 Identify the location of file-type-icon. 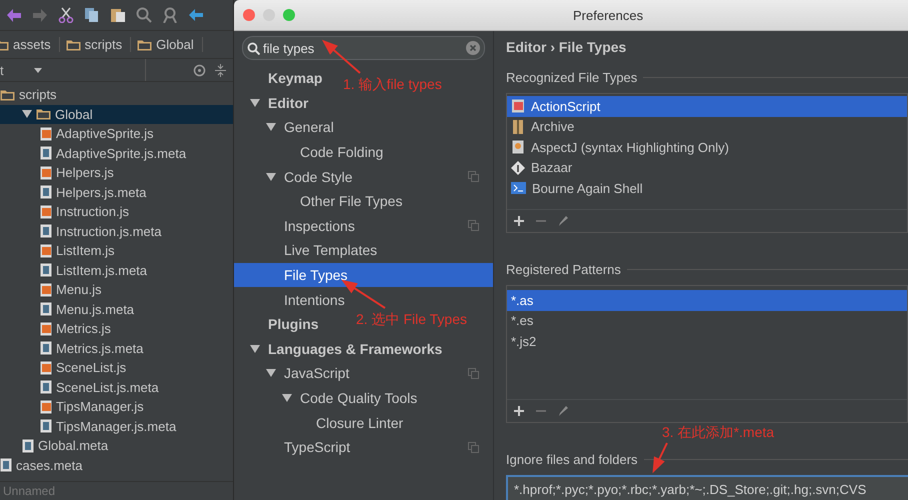
(518, 147).